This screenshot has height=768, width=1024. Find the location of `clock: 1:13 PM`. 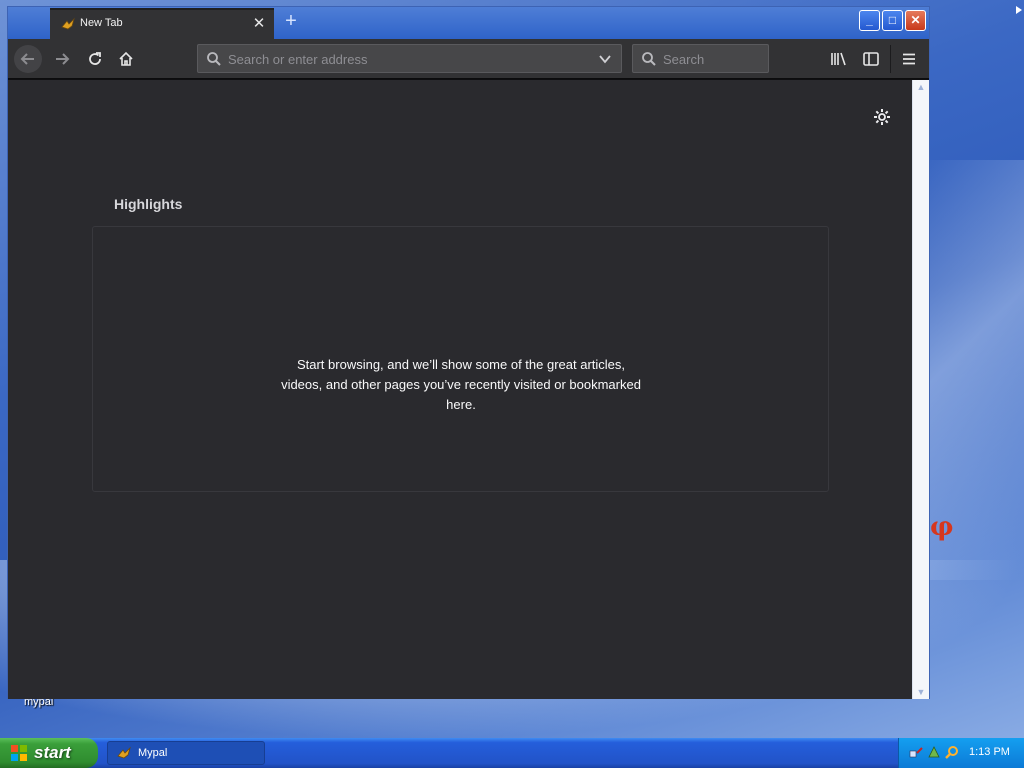

clock: 1:13 PM is located at coordinates (989, 752).